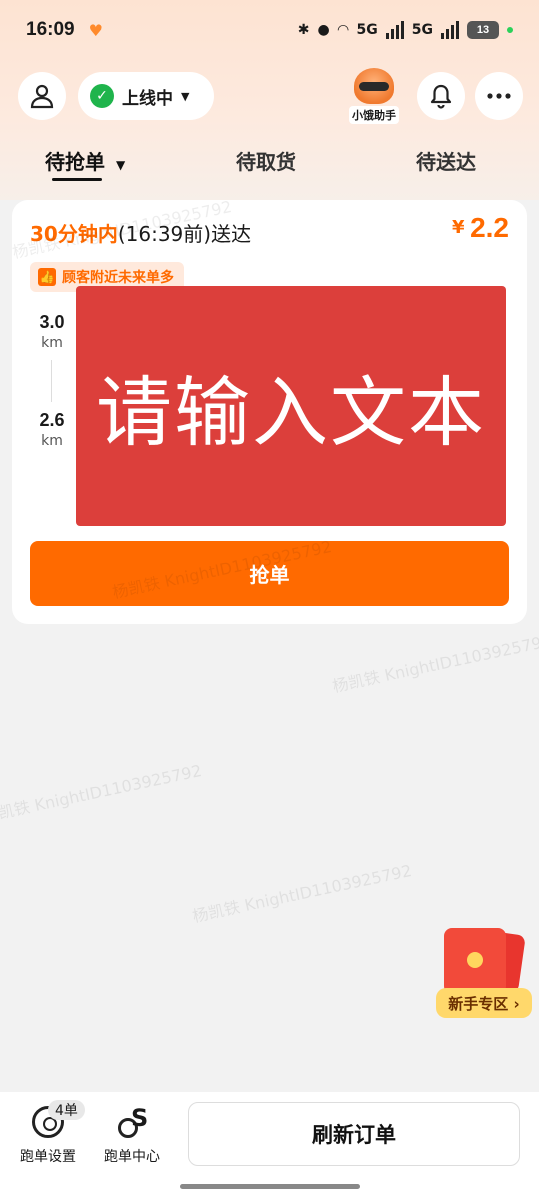 The height and width of the screenshot is (1200, 539). What do you see at coordinates (132, 1157) in the screenshot?
I see `order-center-label: 跑单中心` at bounding box center [132, 1157].